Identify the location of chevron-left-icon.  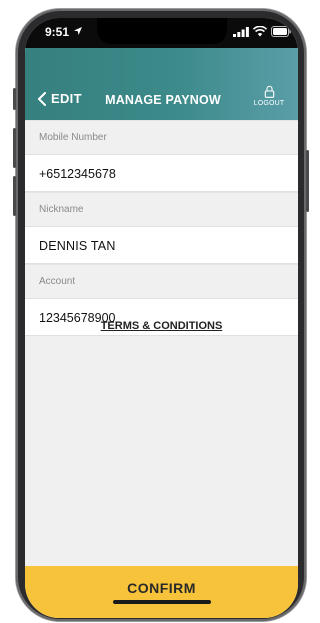
(42, 98).